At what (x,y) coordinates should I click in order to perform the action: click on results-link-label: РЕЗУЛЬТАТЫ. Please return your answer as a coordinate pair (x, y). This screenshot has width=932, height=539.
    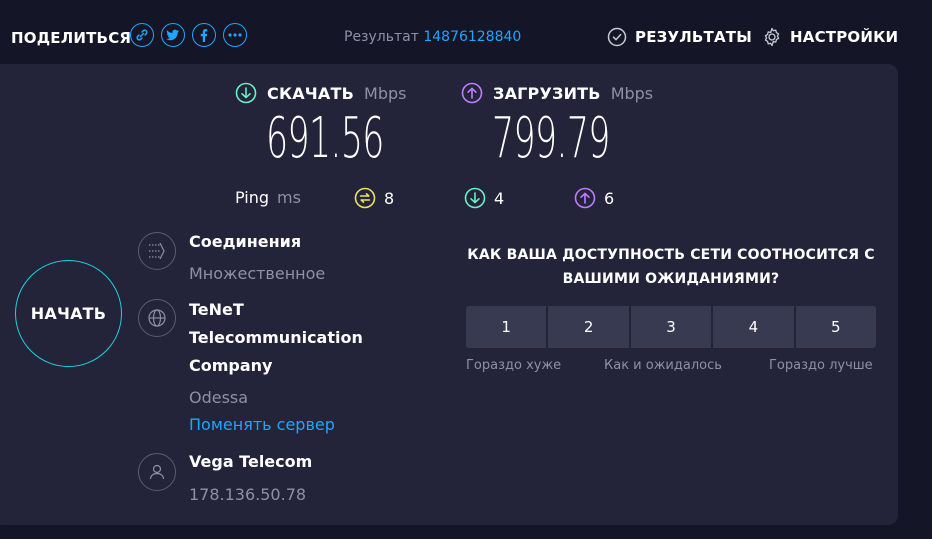
    Looking at the image, I should click on (693, 37).